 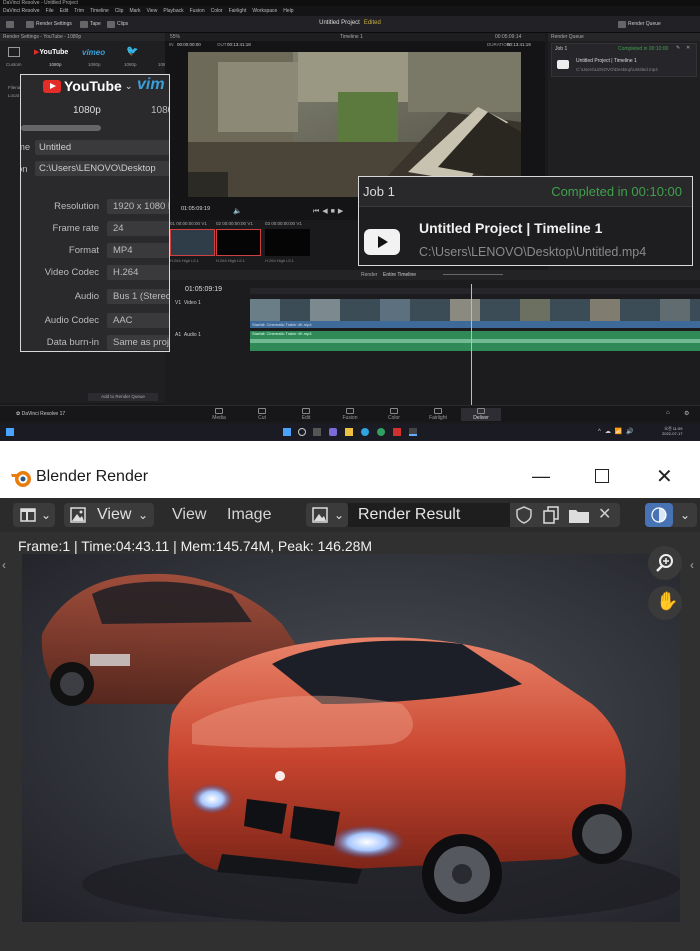 I want to click on windows-logo-icon, so click(x=287, y=432).